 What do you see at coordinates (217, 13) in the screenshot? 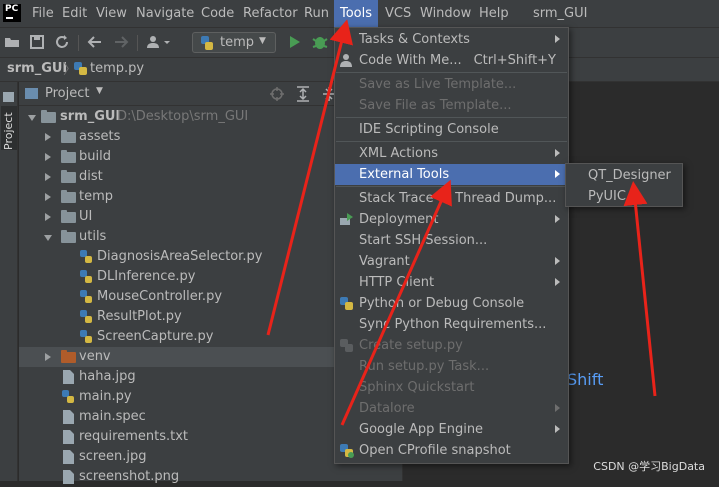
I see `menu-code: Code` at bounding box center [217, 13].